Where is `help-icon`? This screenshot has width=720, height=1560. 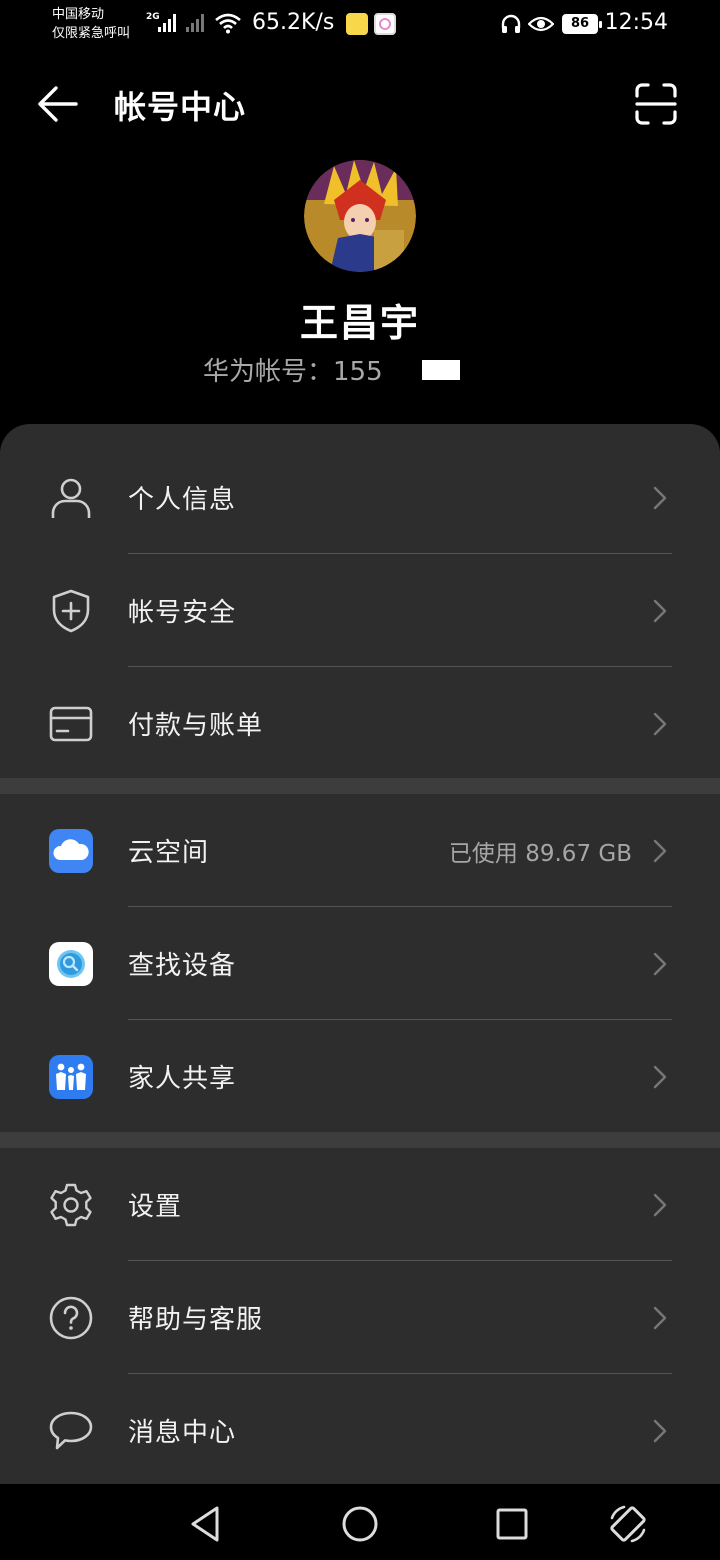
help-icon is located at coordinates (71, 1318).